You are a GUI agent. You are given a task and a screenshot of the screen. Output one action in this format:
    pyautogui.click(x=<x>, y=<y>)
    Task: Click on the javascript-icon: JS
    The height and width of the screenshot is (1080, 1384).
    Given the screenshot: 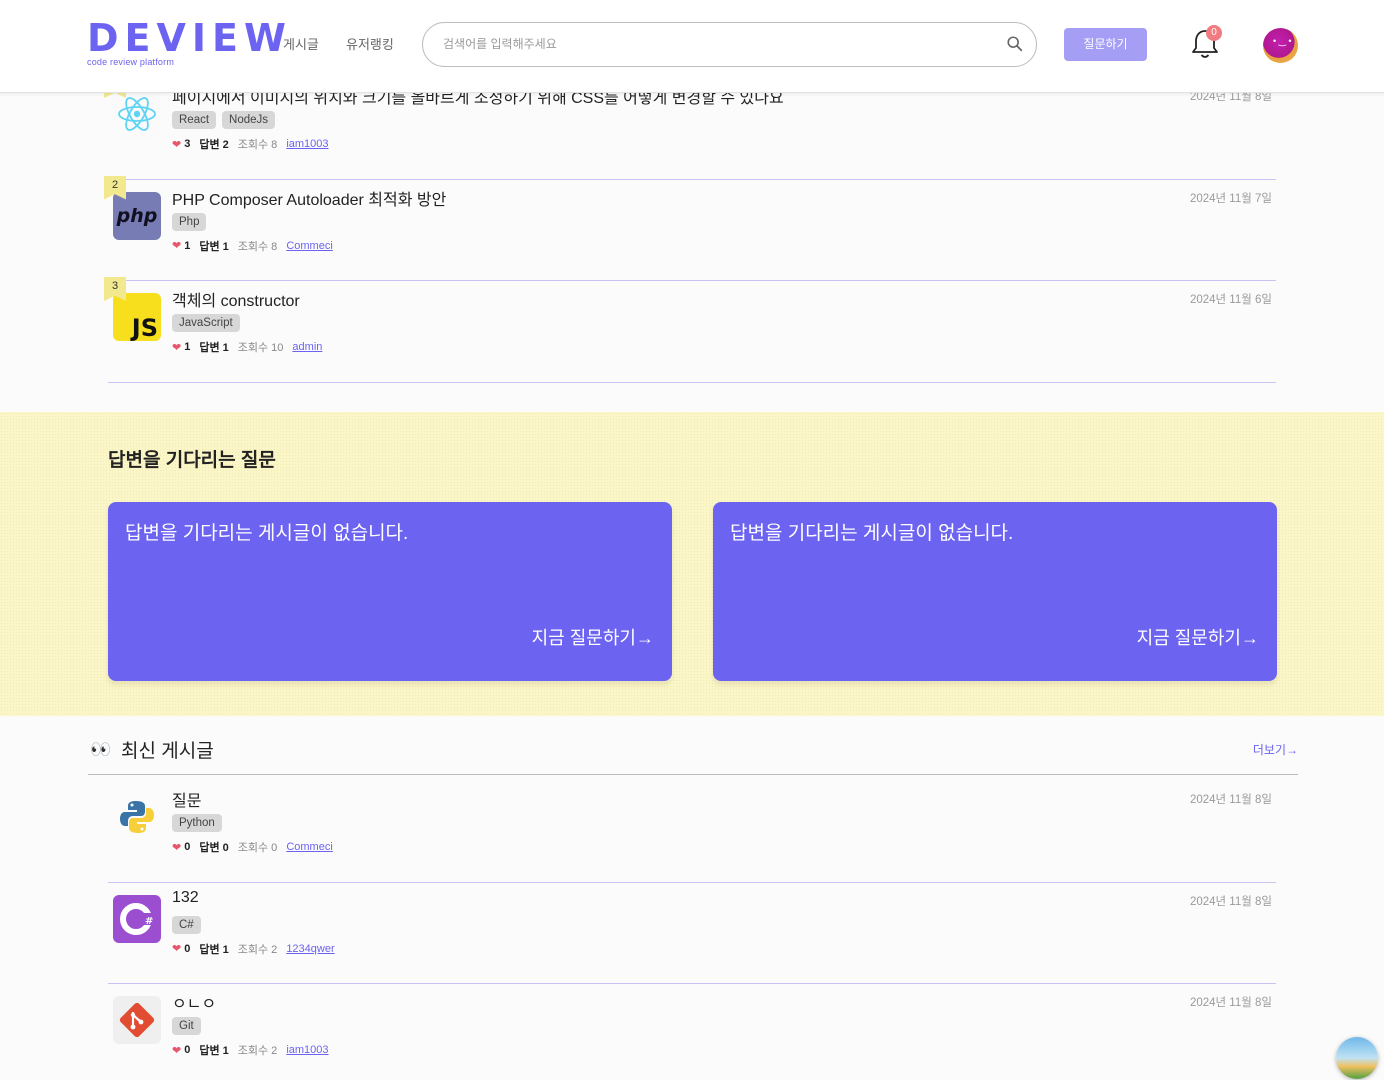 What is the action you would take?
    pyautogui.click(x=137, y=317)
    